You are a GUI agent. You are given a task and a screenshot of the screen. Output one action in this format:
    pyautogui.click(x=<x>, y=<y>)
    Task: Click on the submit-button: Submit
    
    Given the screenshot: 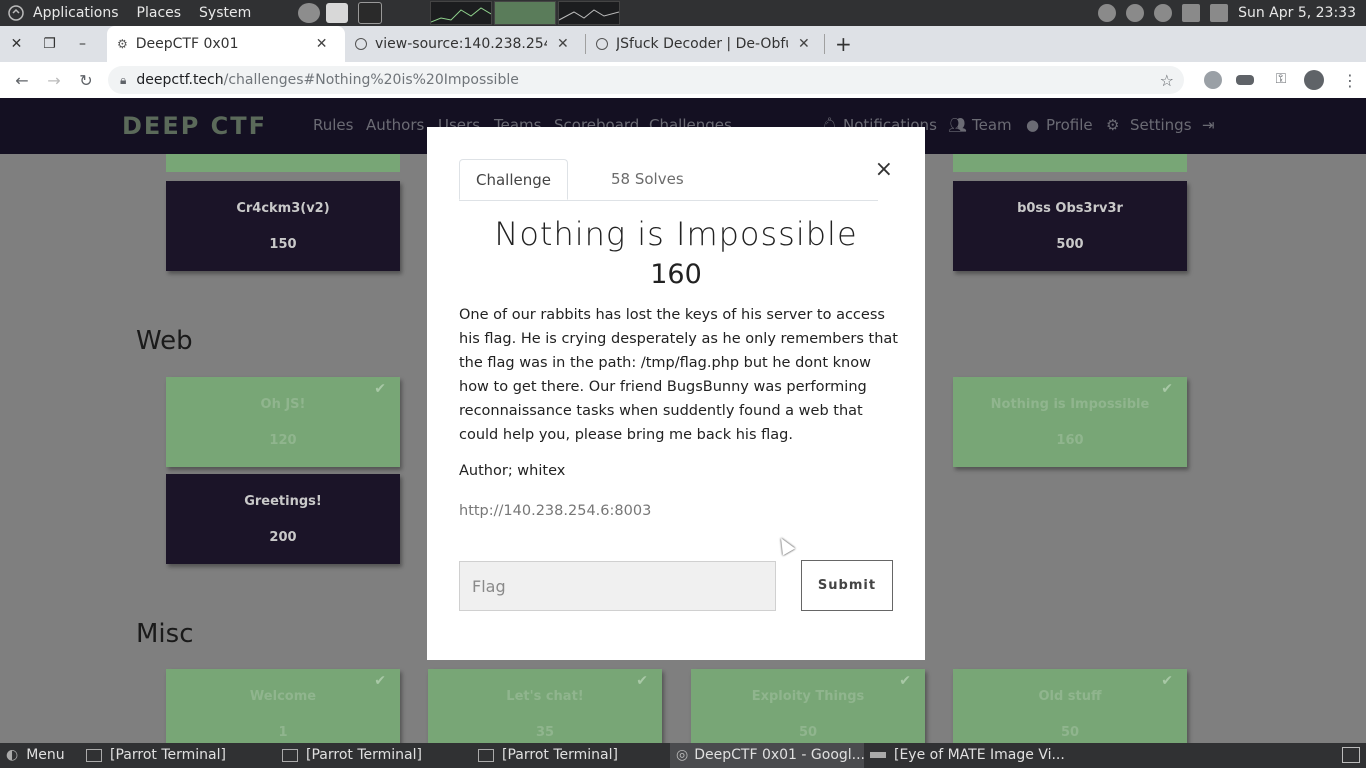 What is the action you would take?
    pyautogui.click(x=847, y=585)
    